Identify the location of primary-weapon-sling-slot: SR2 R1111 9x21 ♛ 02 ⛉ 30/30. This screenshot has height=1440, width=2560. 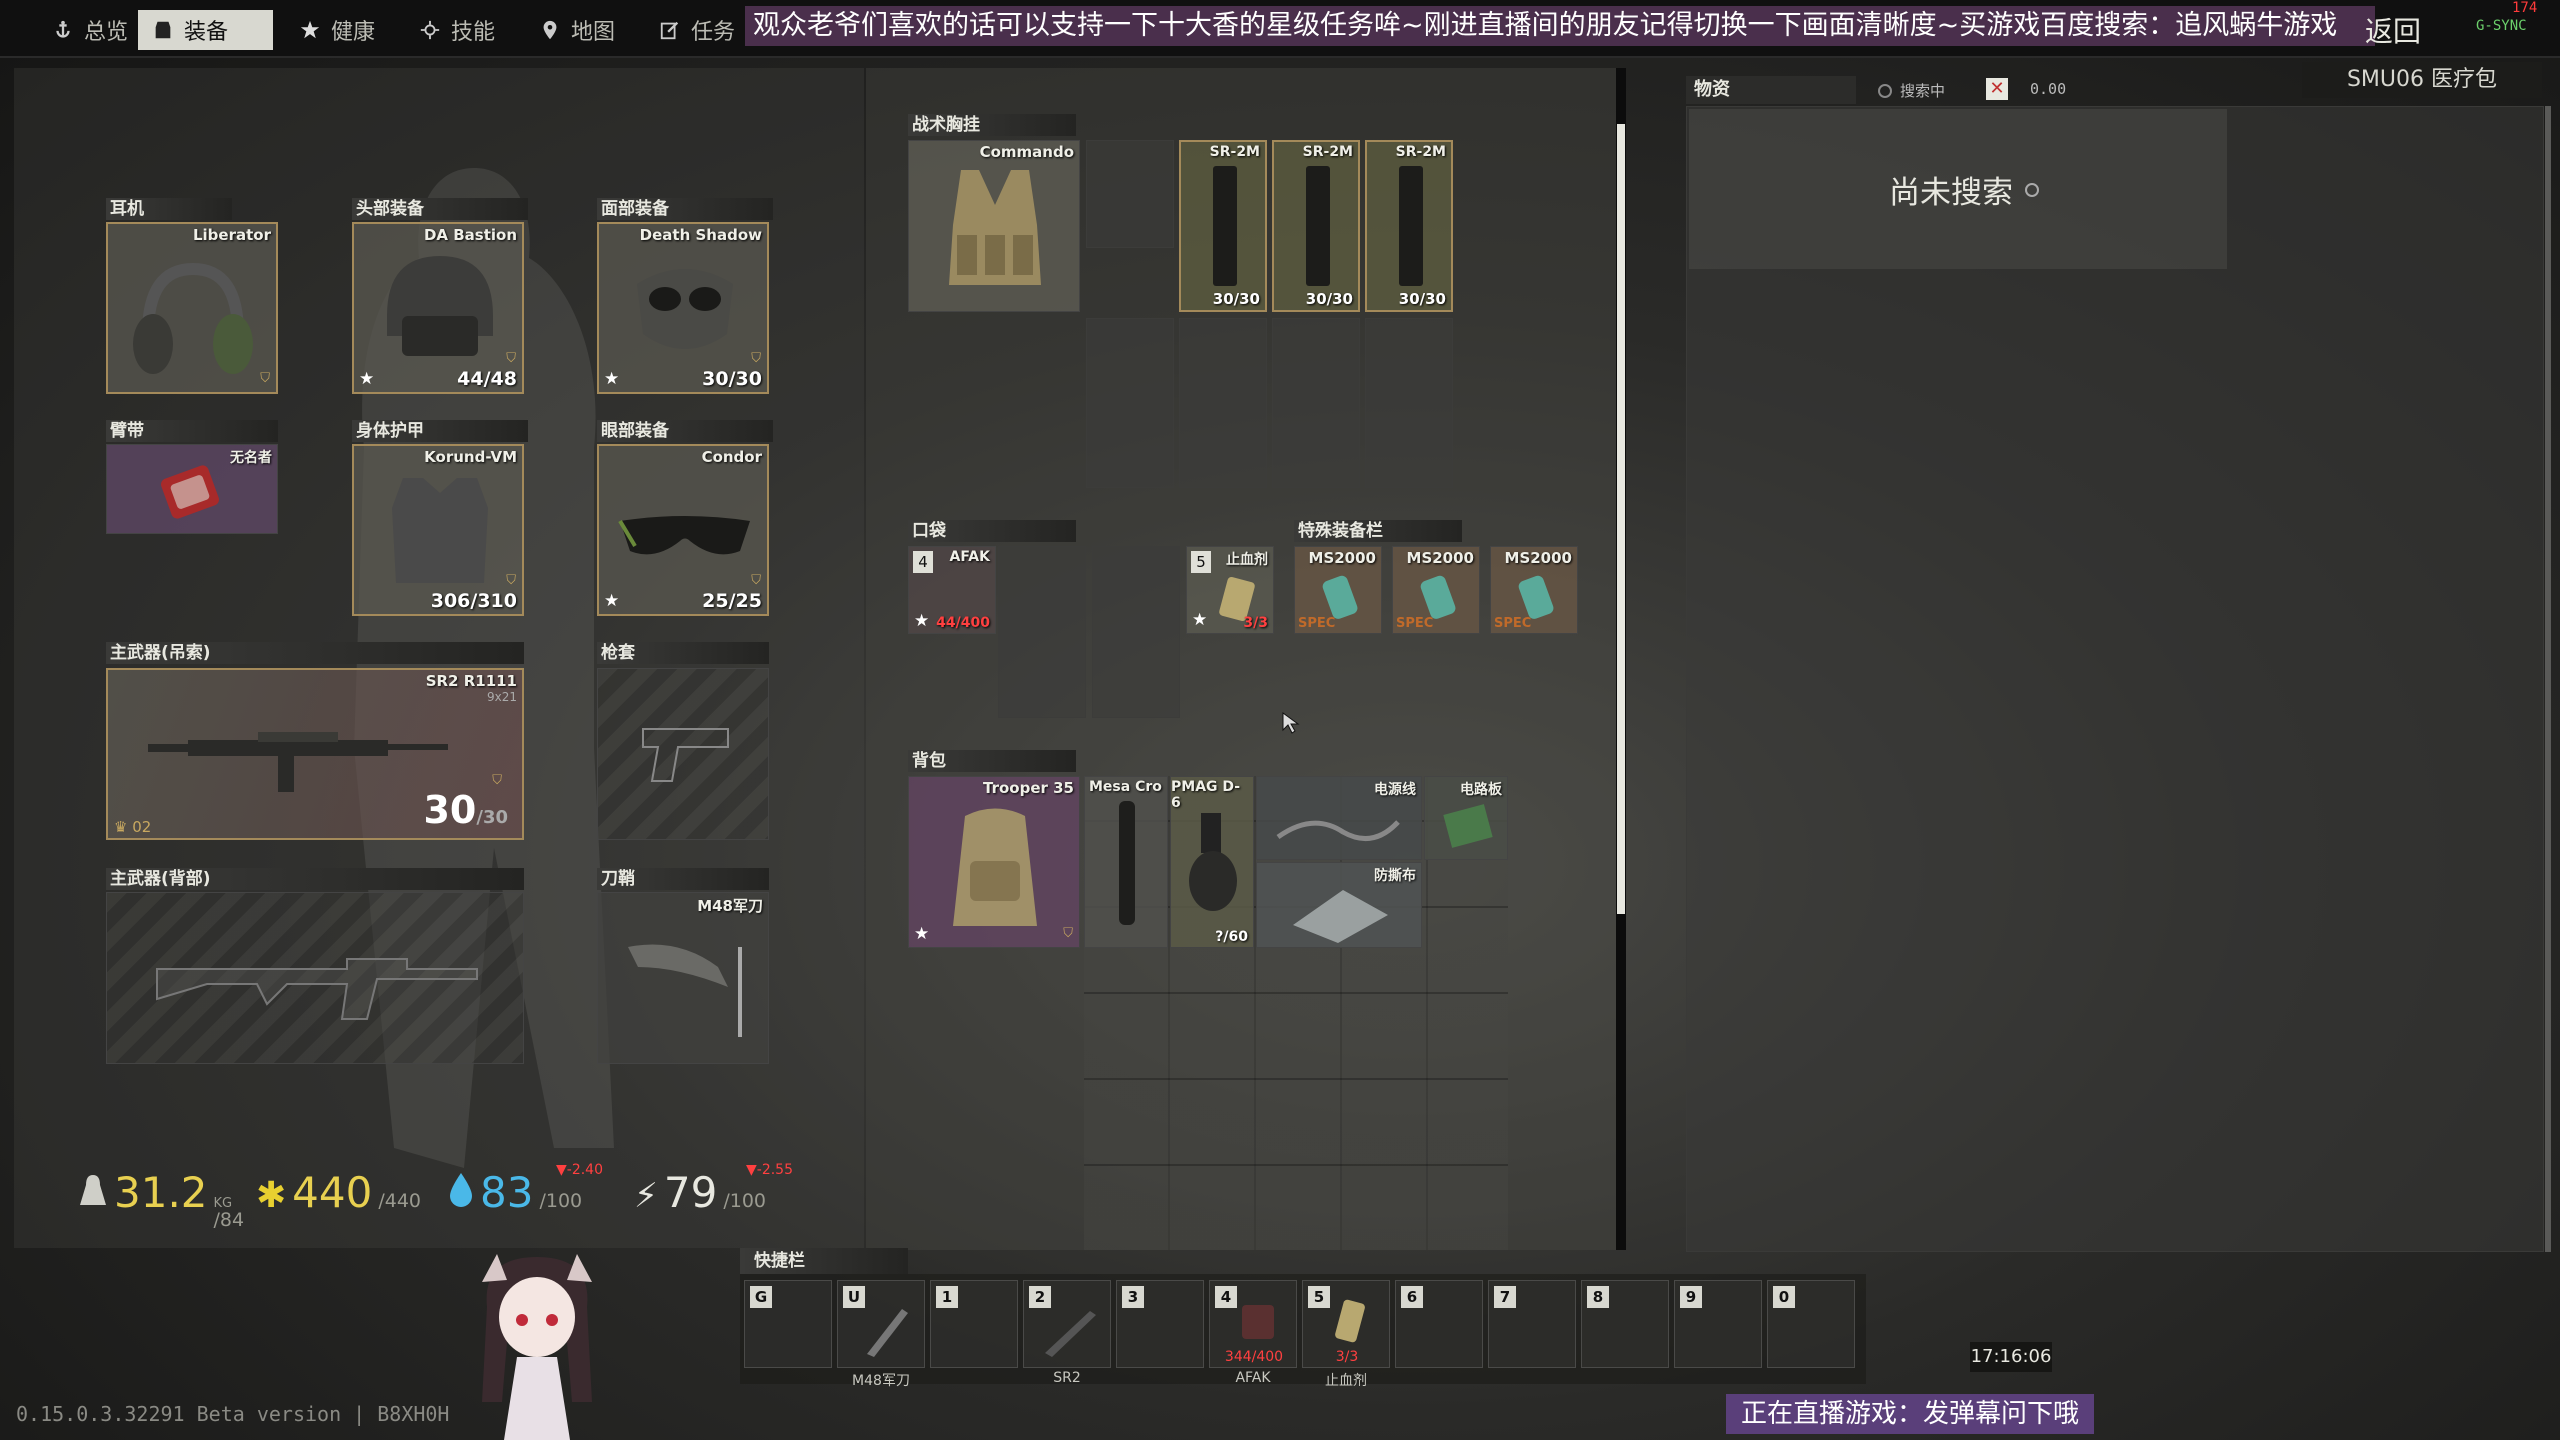
(315, 754).